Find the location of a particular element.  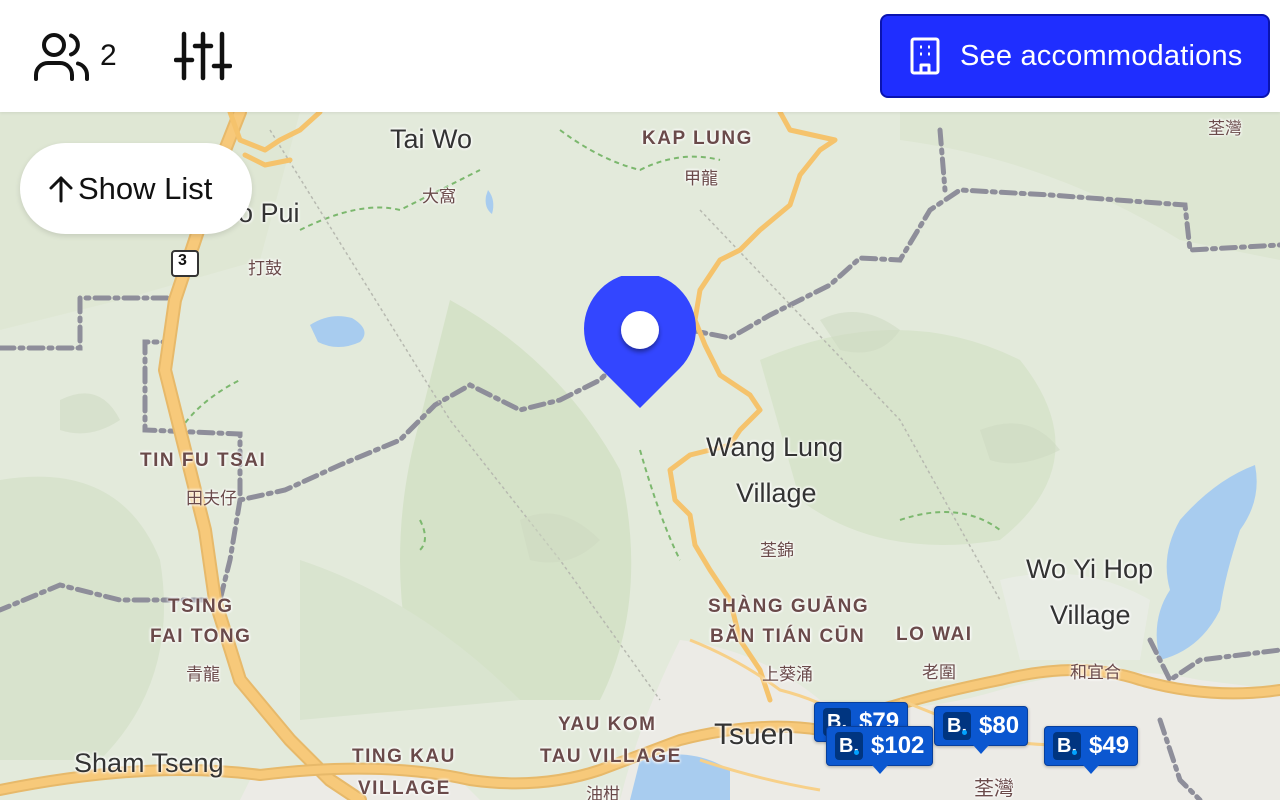

guests-button: 2 is located at coordinates (85, 56).